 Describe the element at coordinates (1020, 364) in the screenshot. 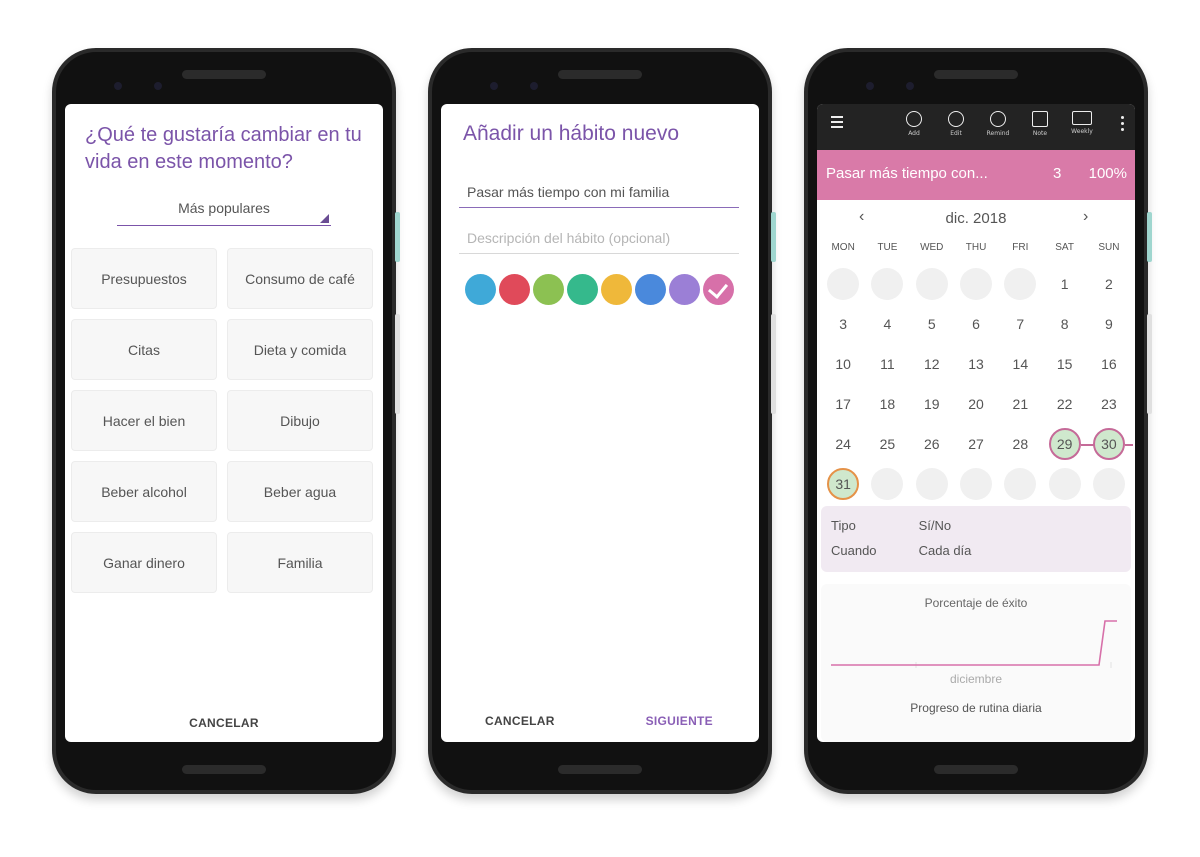

I see `calendar-day: 14` at that location.